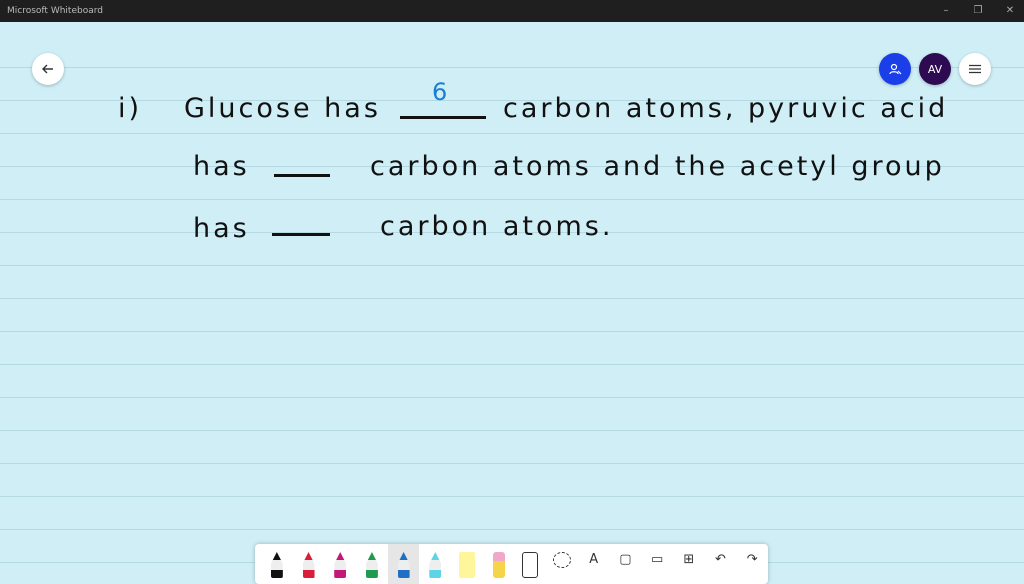  I want to click on restore-button: ❐, so click(978, 11).